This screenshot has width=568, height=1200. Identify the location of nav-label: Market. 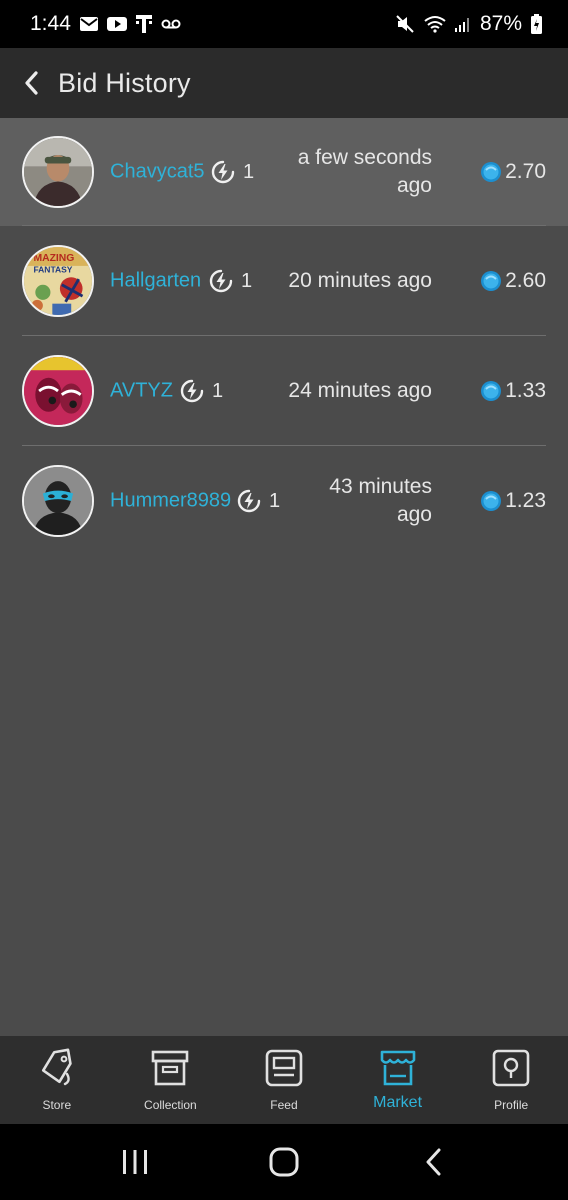
(398, 1102).